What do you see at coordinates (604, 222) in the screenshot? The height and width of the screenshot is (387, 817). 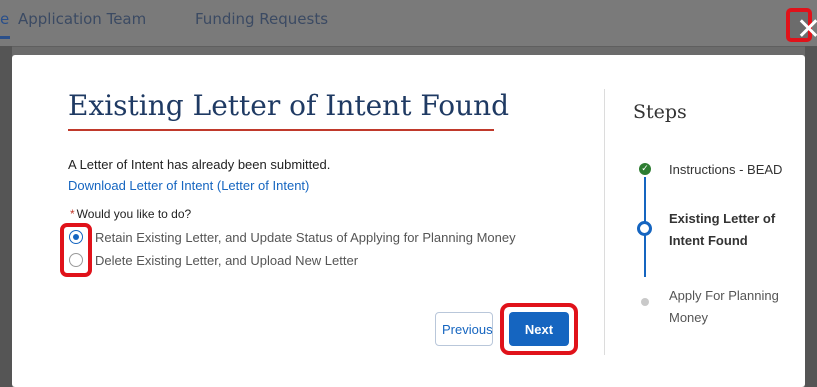 I see `steps-divider` at bounding box center [604, 222].